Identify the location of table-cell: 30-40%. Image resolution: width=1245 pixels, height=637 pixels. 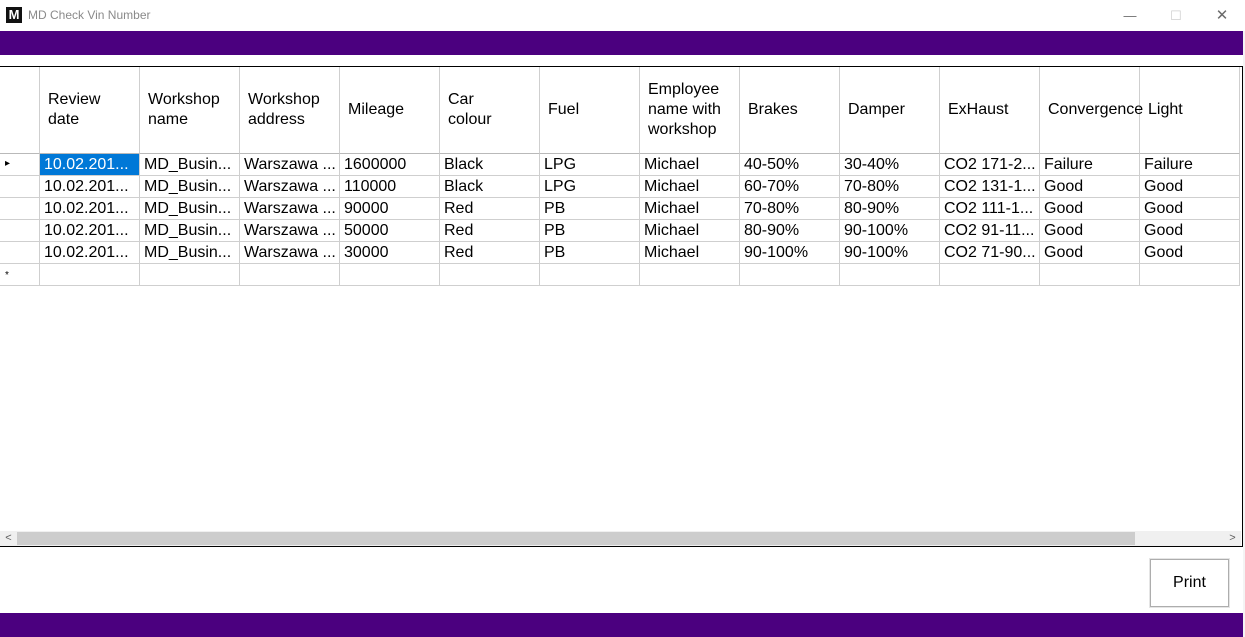
(890, 165).